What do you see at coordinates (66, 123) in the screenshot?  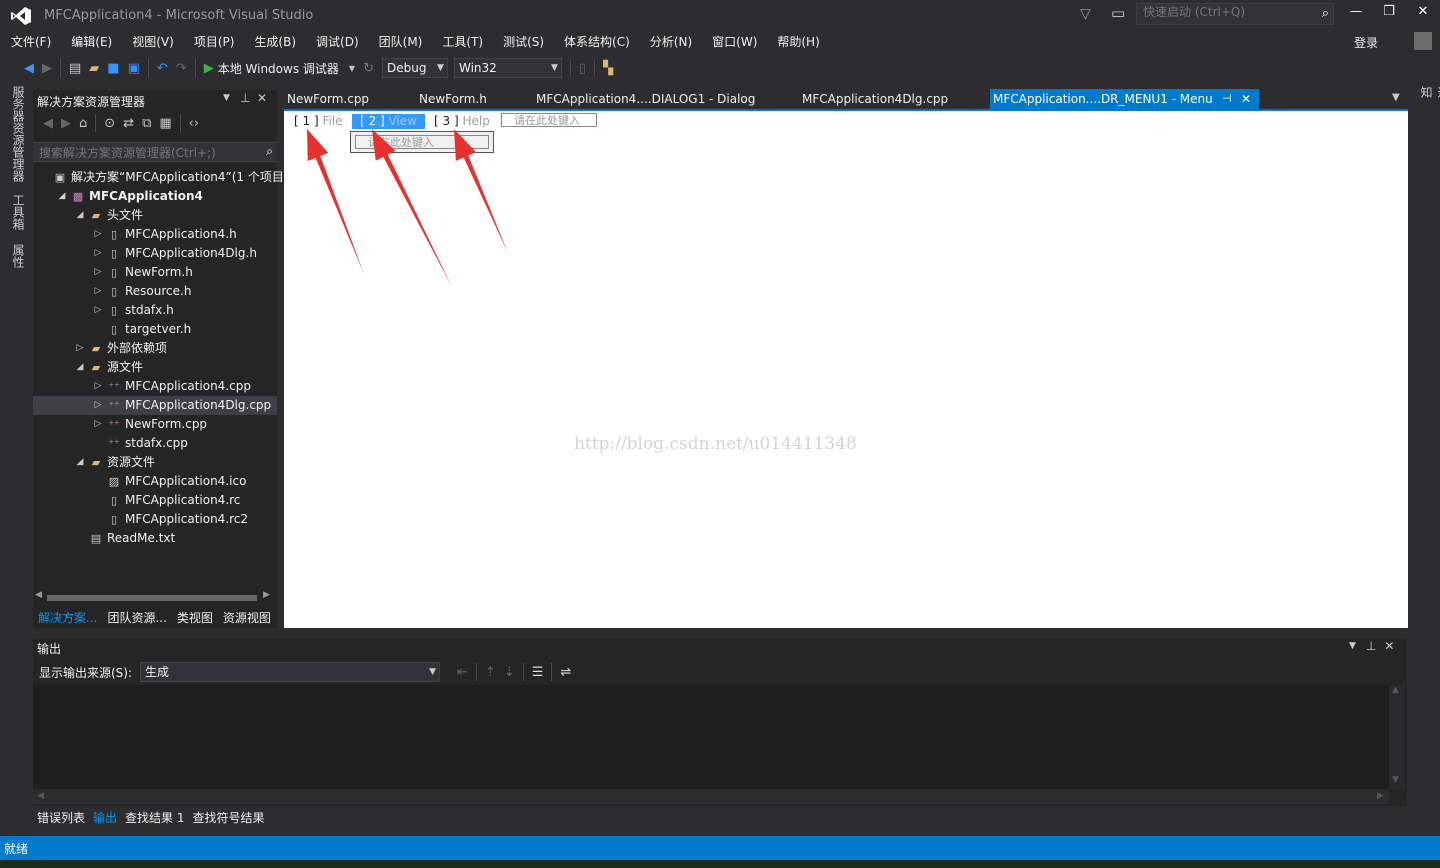 I see `forward-icon: ▶` at bounding box center [66, 123].